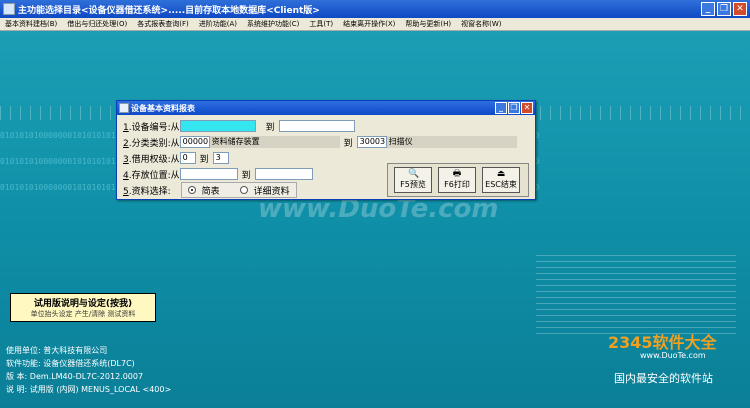 The width and height of the screenshot is (750, 408). Describe the element at coordinates (501, 108) in the screenshot. I see `dialog-minimize-icon: _` at that location.